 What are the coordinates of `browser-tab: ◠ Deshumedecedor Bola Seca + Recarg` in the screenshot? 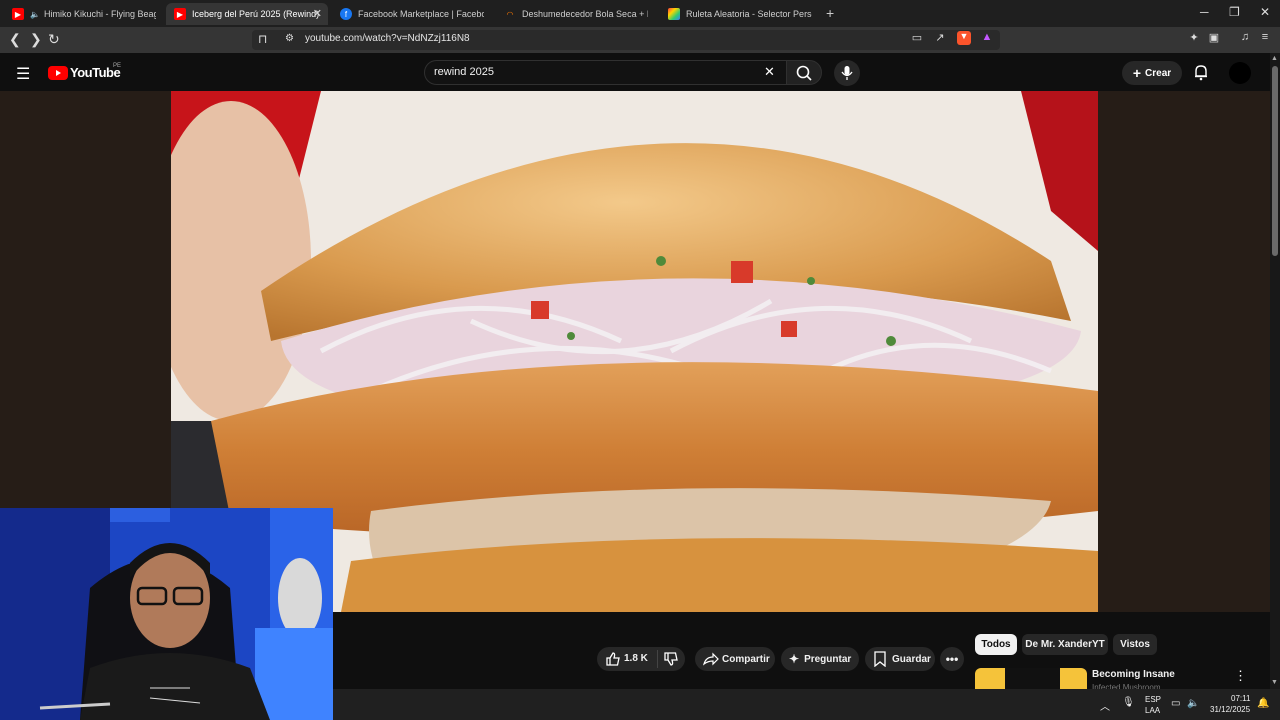 It's located at (576, 14).